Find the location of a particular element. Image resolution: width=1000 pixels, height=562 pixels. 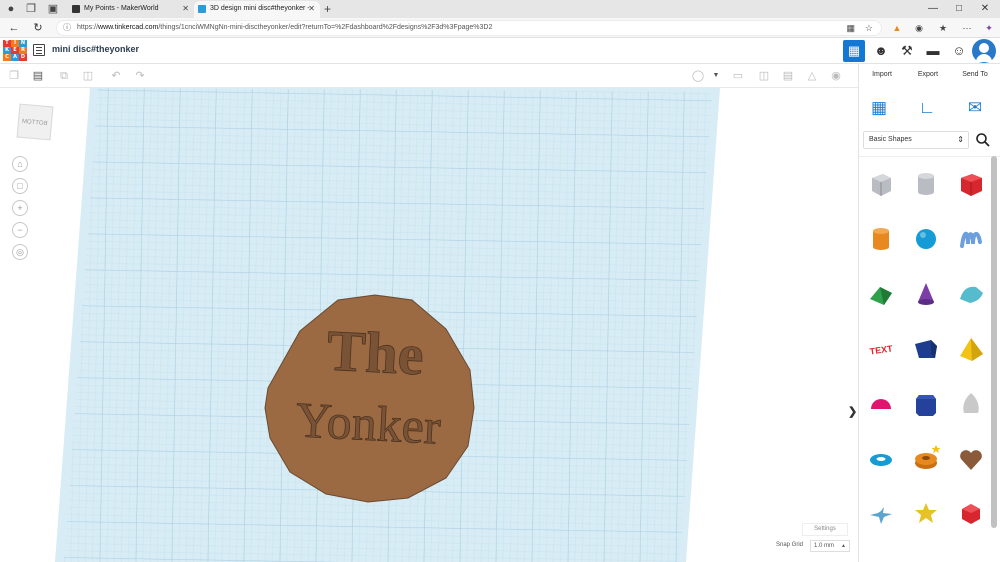

snap-grid-value: 1.0 mm is located at coordinates (824, 546).